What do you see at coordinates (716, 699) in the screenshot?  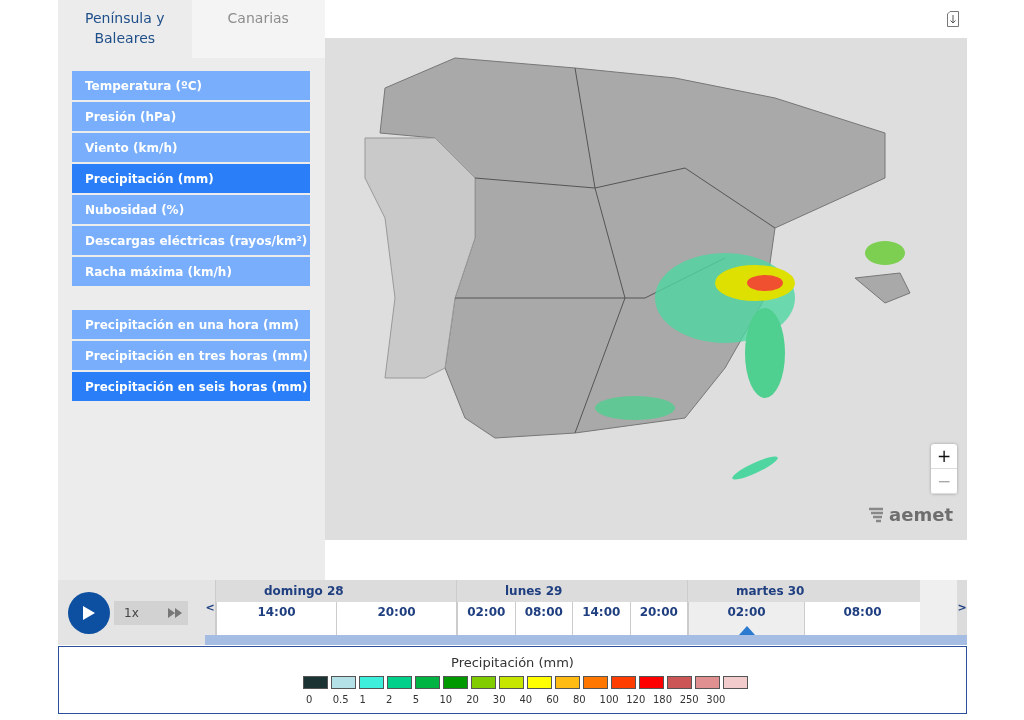 I see `legend-value: 300` at bounding box center [716, 699].